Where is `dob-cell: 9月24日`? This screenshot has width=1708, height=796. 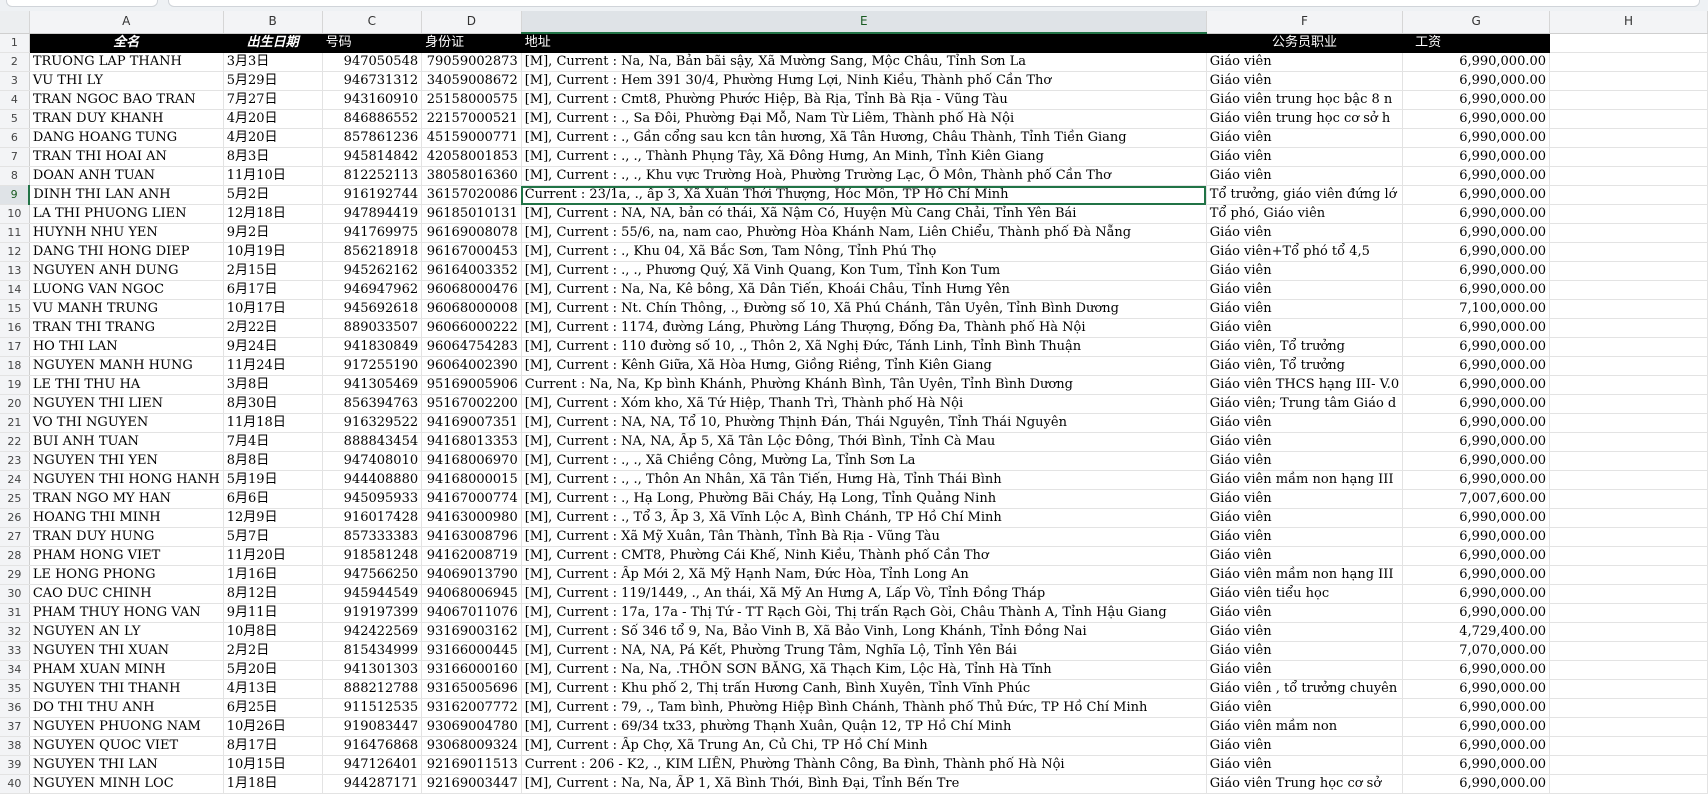 dob-cell: 9月24日 is located at coordinates (273, 347).